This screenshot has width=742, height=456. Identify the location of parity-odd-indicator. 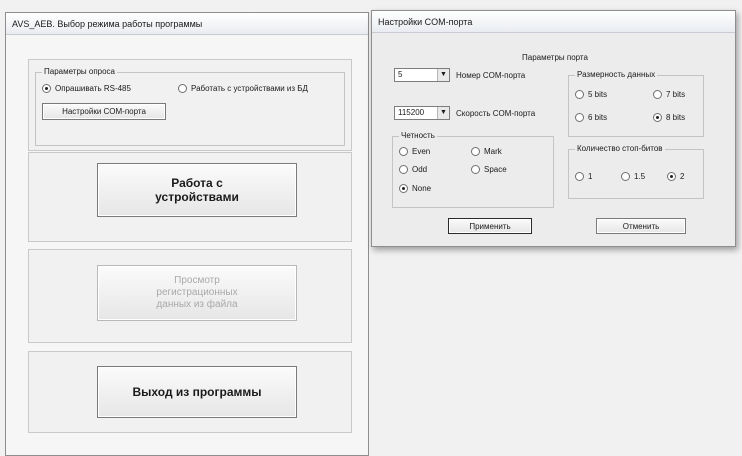
(403, 169).